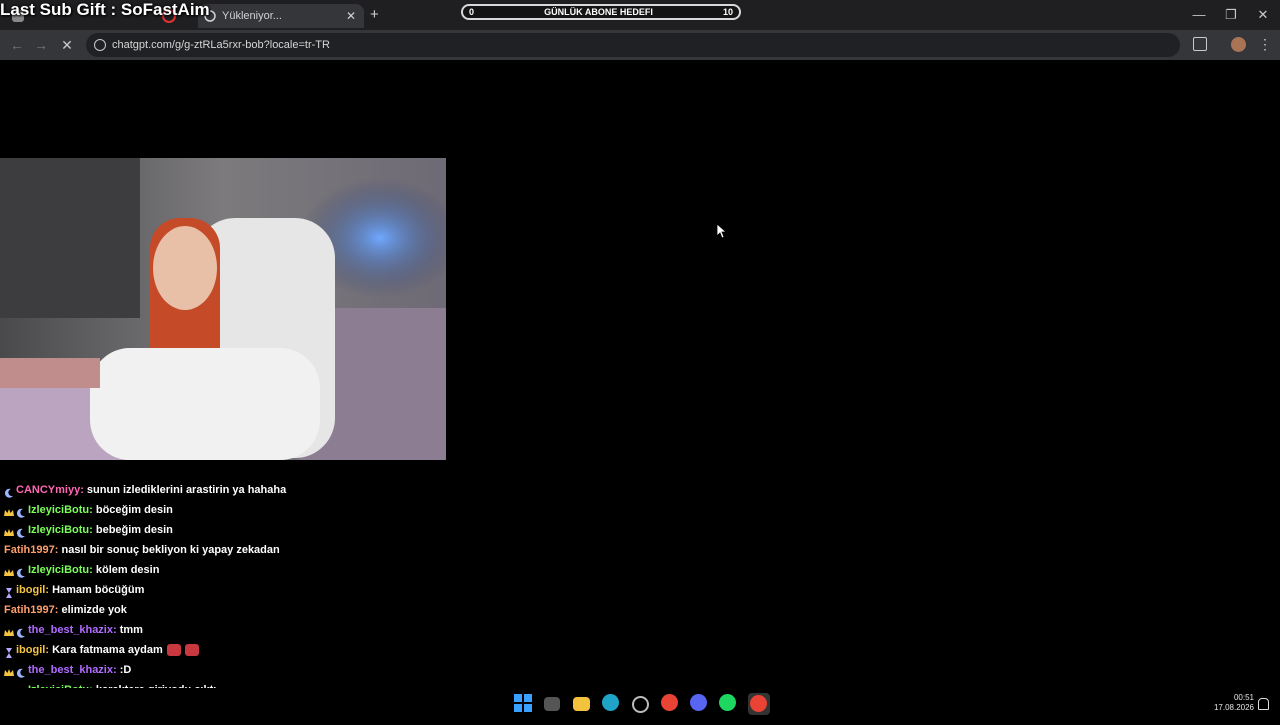  What do you see at coordinates (229, 670) in the screenshot?
I see `chat-message: the_best_khazix: :D` at bounding box center [229, 670].